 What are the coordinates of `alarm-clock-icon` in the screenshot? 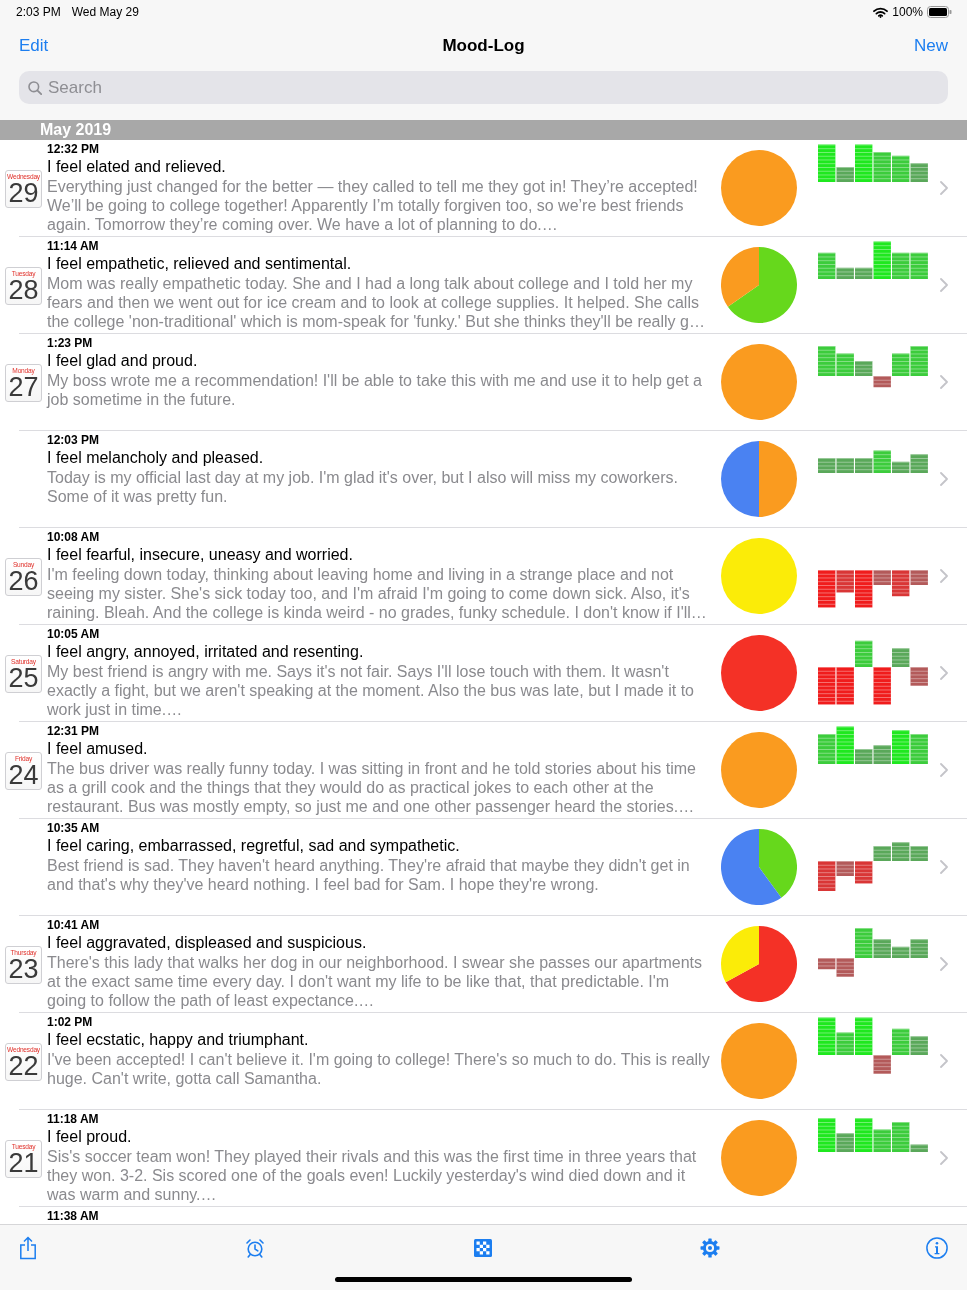 It's located at (255, 1247).